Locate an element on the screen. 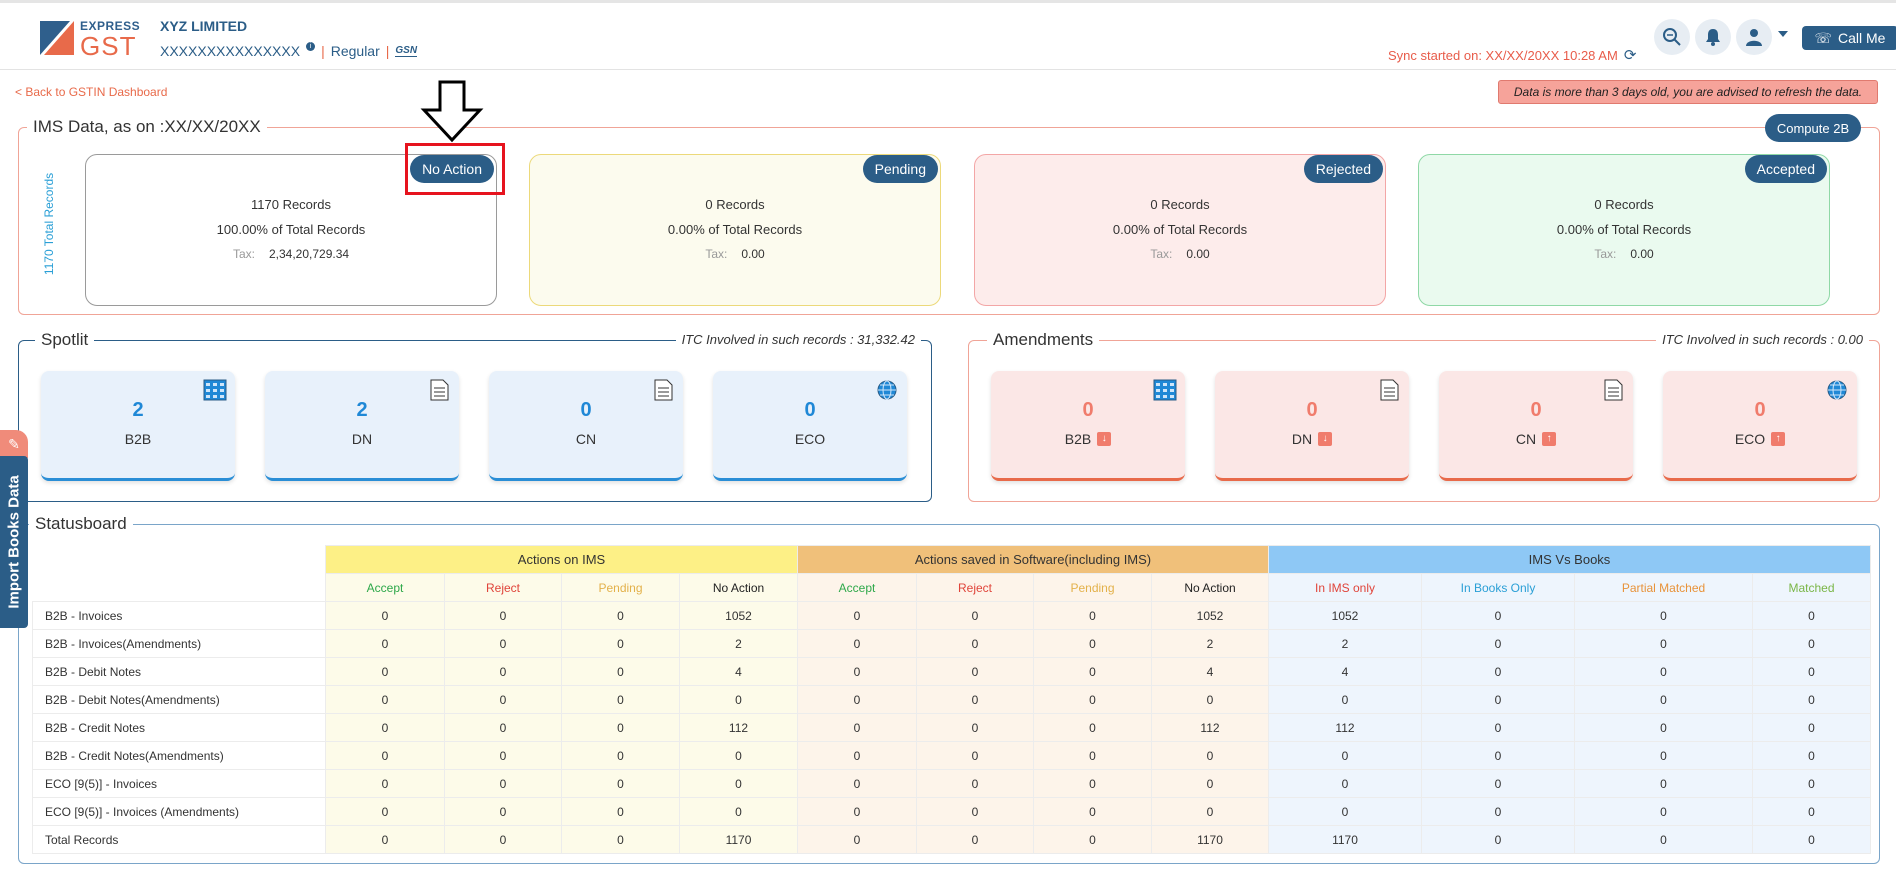 This screenshot has width=1896, height=873. megaphone-icon: ✎ is located at coordinates (14, 444).